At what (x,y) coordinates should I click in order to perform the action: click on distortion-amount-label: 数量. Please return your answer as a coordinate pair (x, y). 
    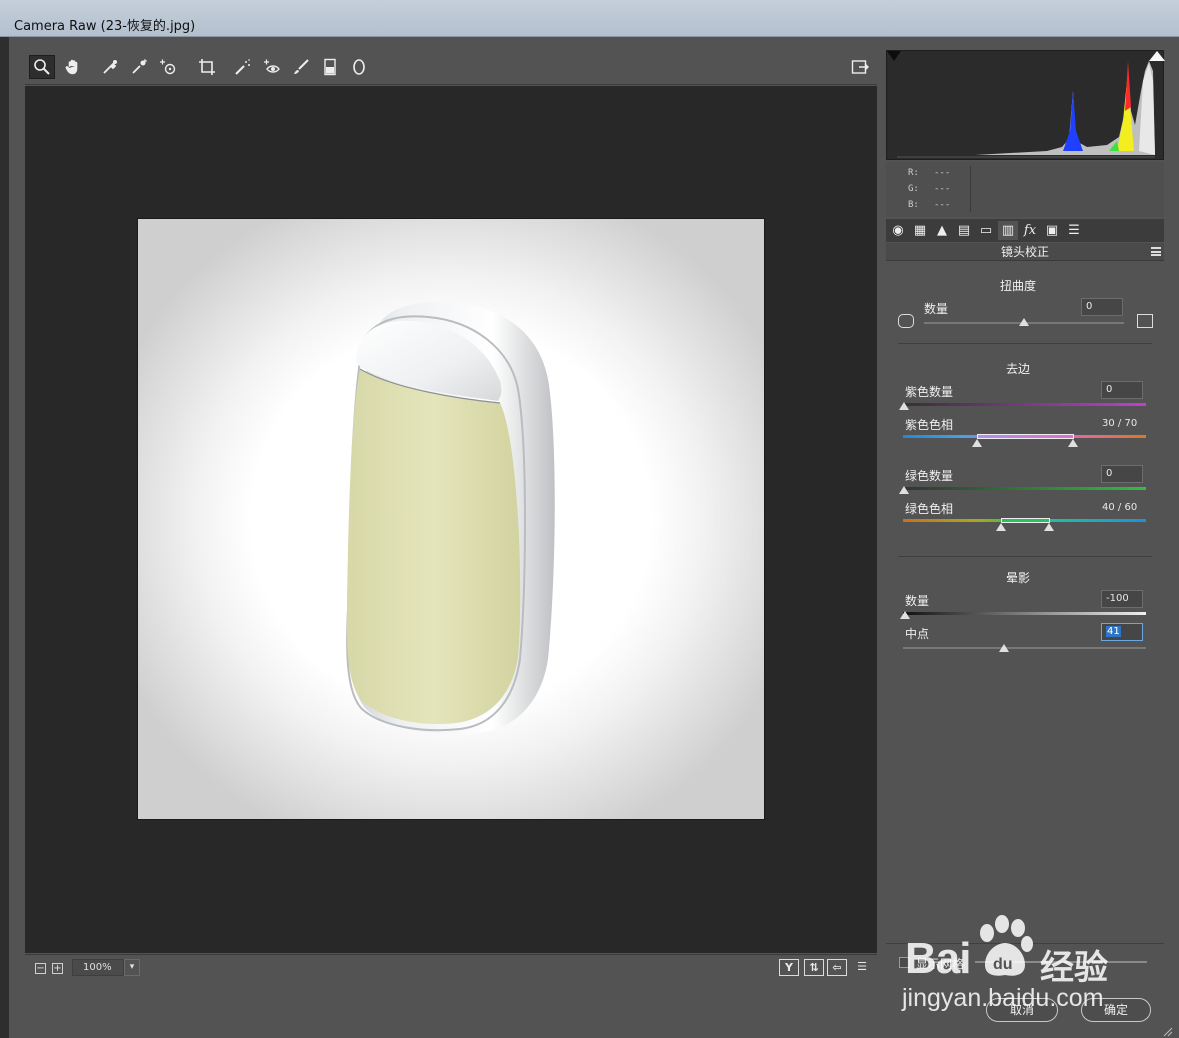
    Looking at the image, I should click on (936, 309).